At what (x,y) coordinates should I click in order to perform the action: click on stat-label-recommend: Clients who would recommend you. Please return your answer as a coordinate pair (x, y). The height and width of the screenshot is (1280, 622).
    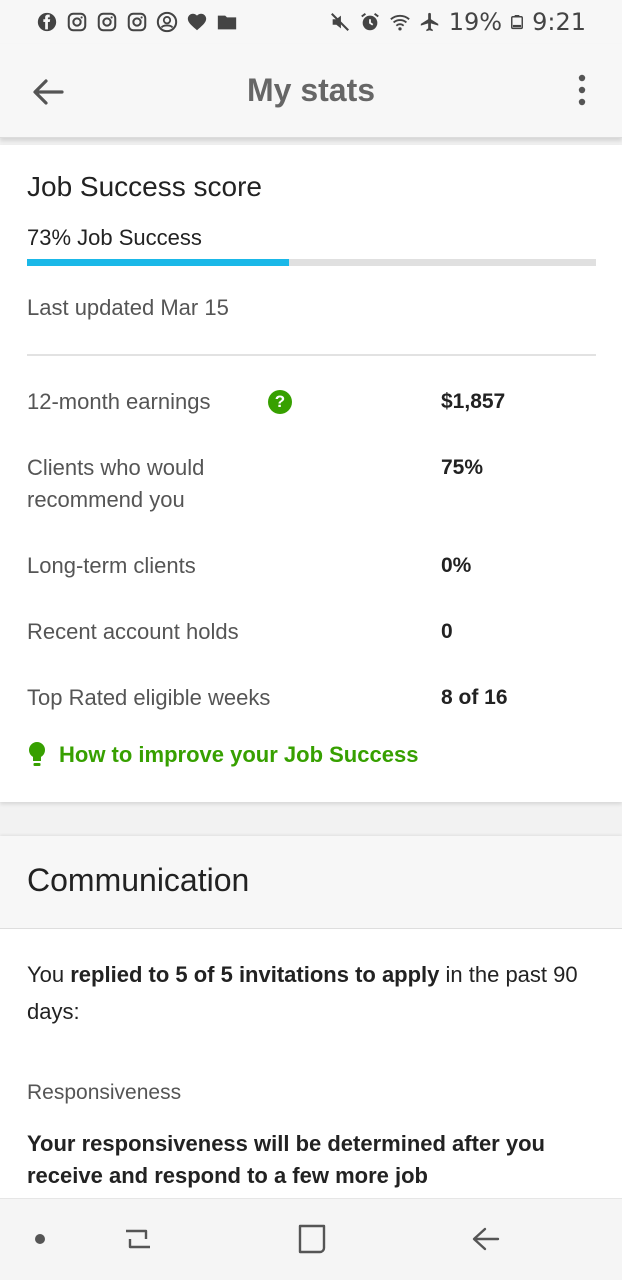
    Looking at the image, I should click on (116, 483).